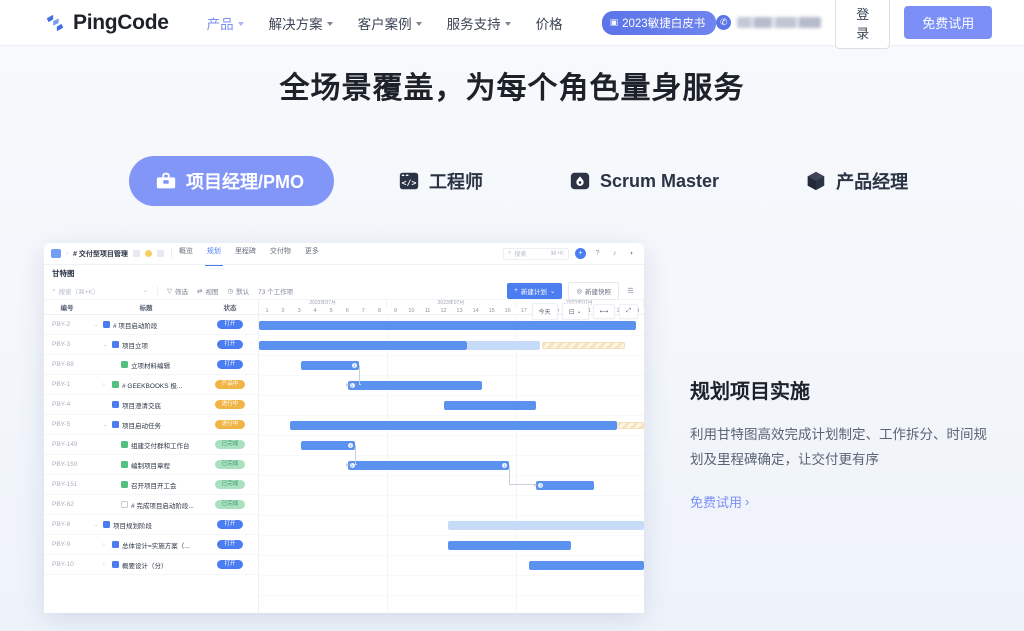 This screenshot has width=1024, height=631. I want to click on nav-item-pricing: 价格, so click(549, 23).